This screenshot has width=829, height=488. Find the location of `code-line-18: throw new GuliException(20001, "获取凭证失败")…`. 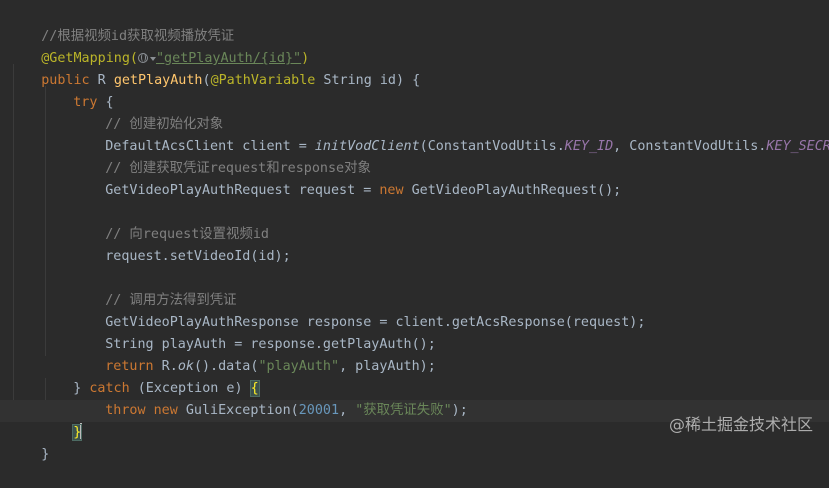

code-line-18: throw new GuliException(20001, "获取凭证失败")… is located at coordinates (270, 398).